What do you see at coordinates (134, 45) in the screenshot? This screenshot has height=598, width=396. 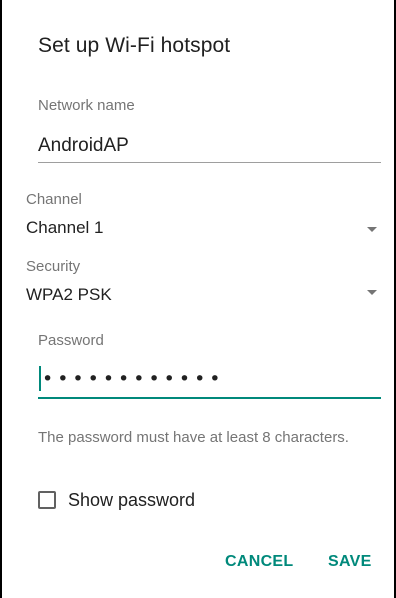 I see `dialog-title: Set up Wi-Fi hotspot` at bounding box center [134, 45].